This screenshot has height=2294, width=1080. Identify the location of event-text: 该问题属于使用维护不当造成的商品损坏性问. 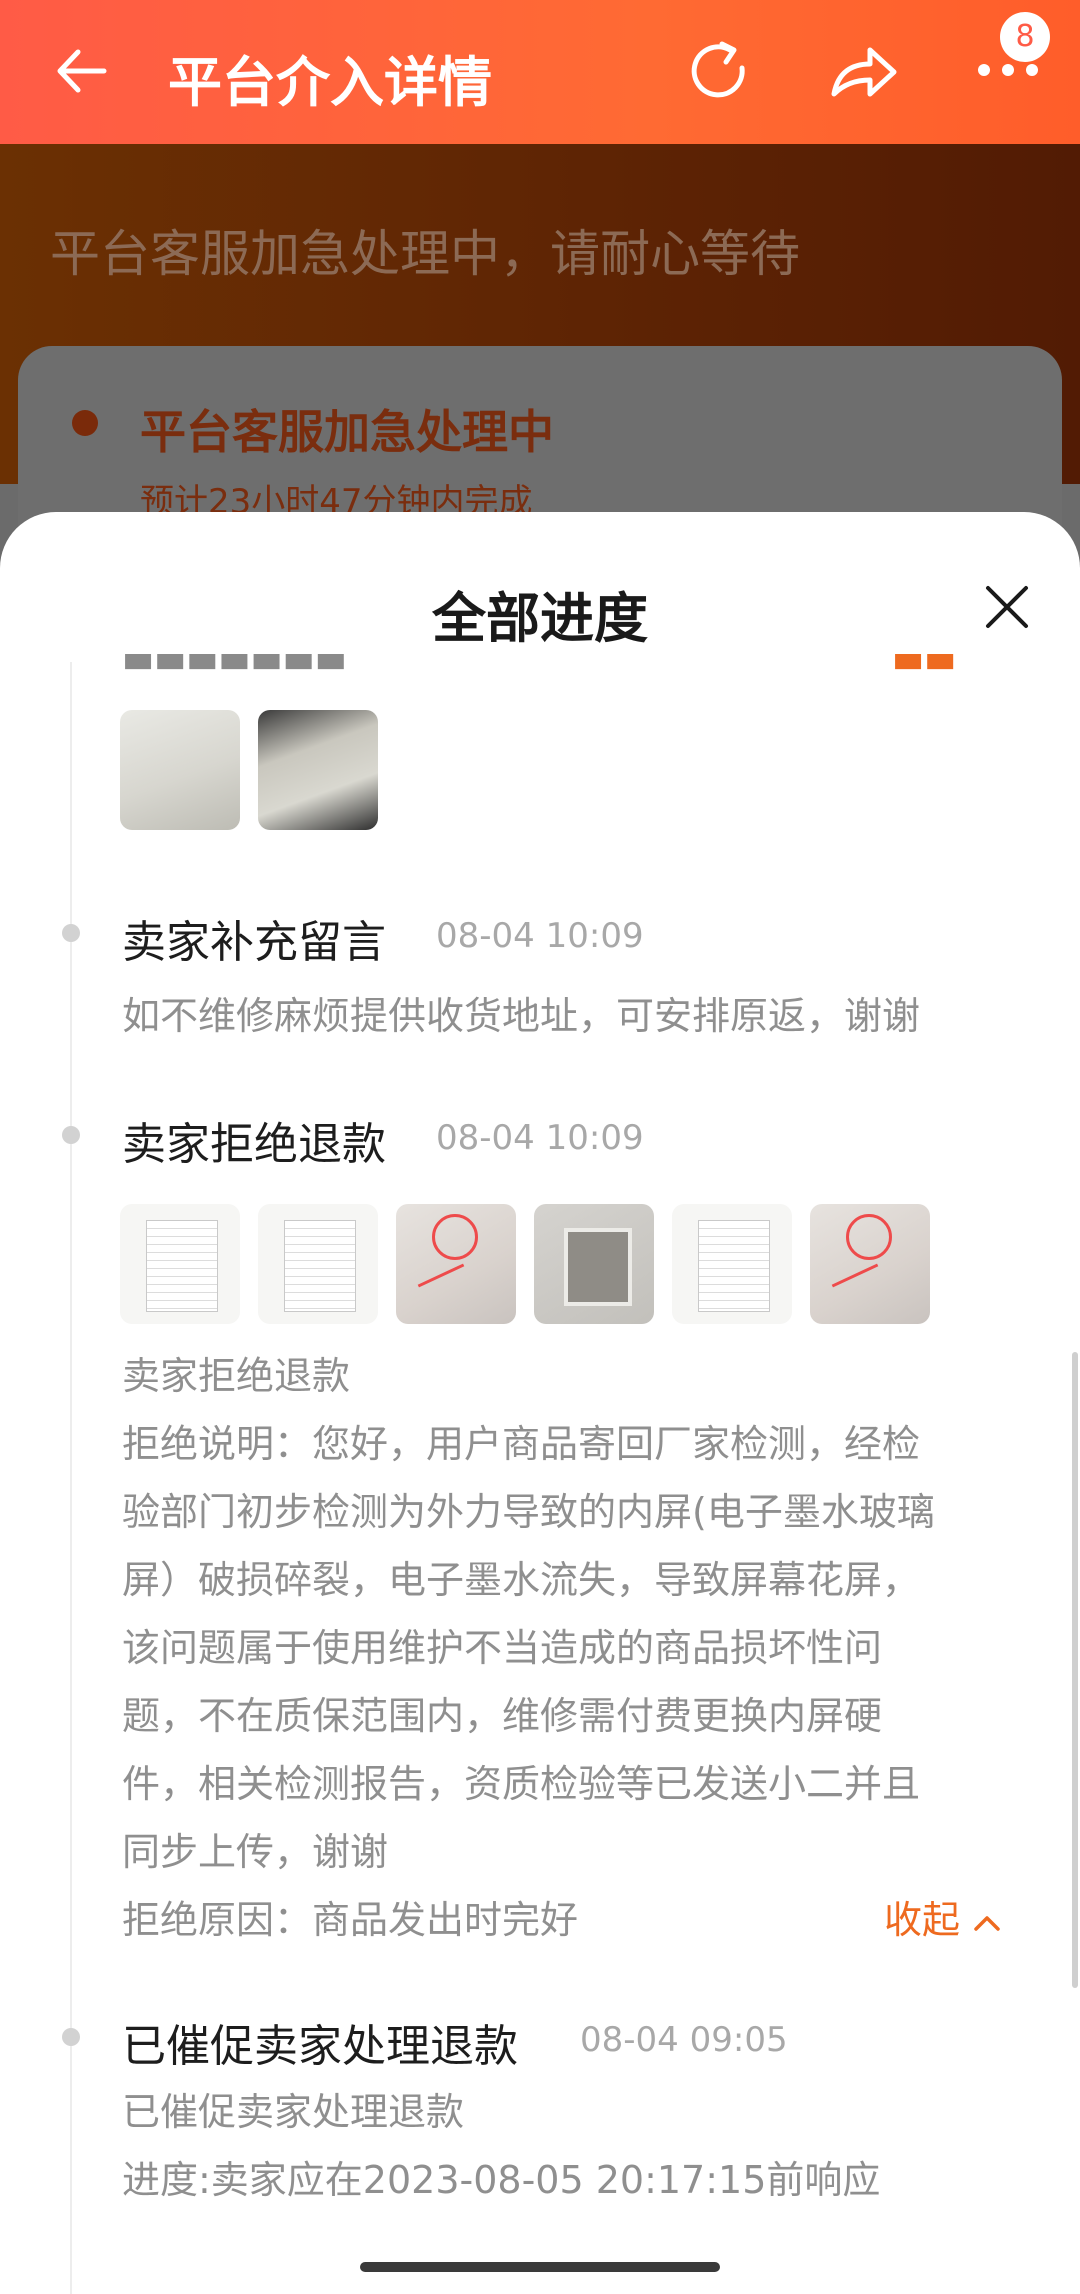
(502, 1648).